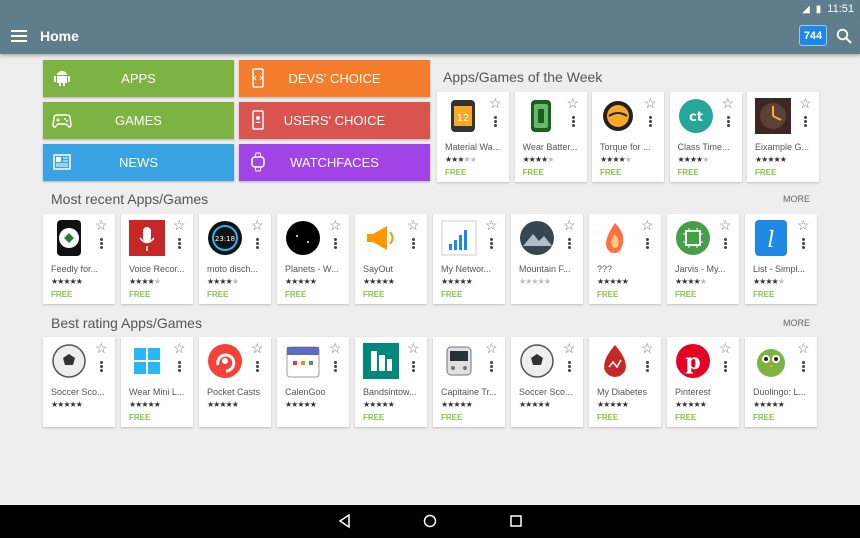 The width and height of the screenshot is (860, 538). I want to click on app-card: ☆ My Diabetes ★★★★★ FREE, so click(625, 382).